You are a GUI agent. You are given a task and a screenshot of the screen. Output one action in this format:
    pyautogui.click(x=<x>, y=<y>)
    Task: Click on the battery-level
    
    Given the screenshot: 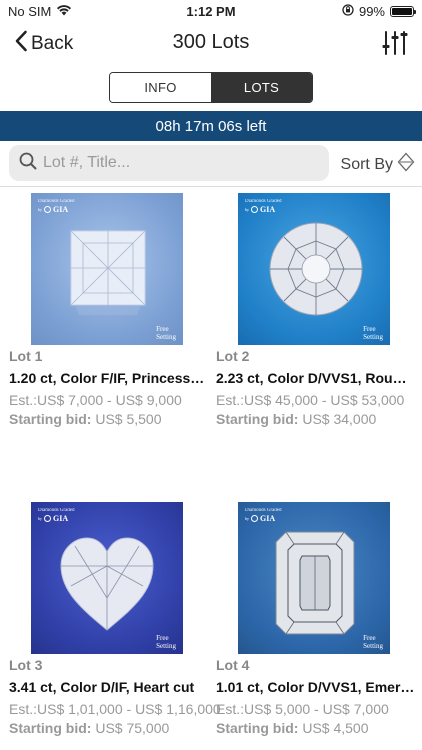 What is the action you would take?
    pyautogui.click(x=402, y=11)
    